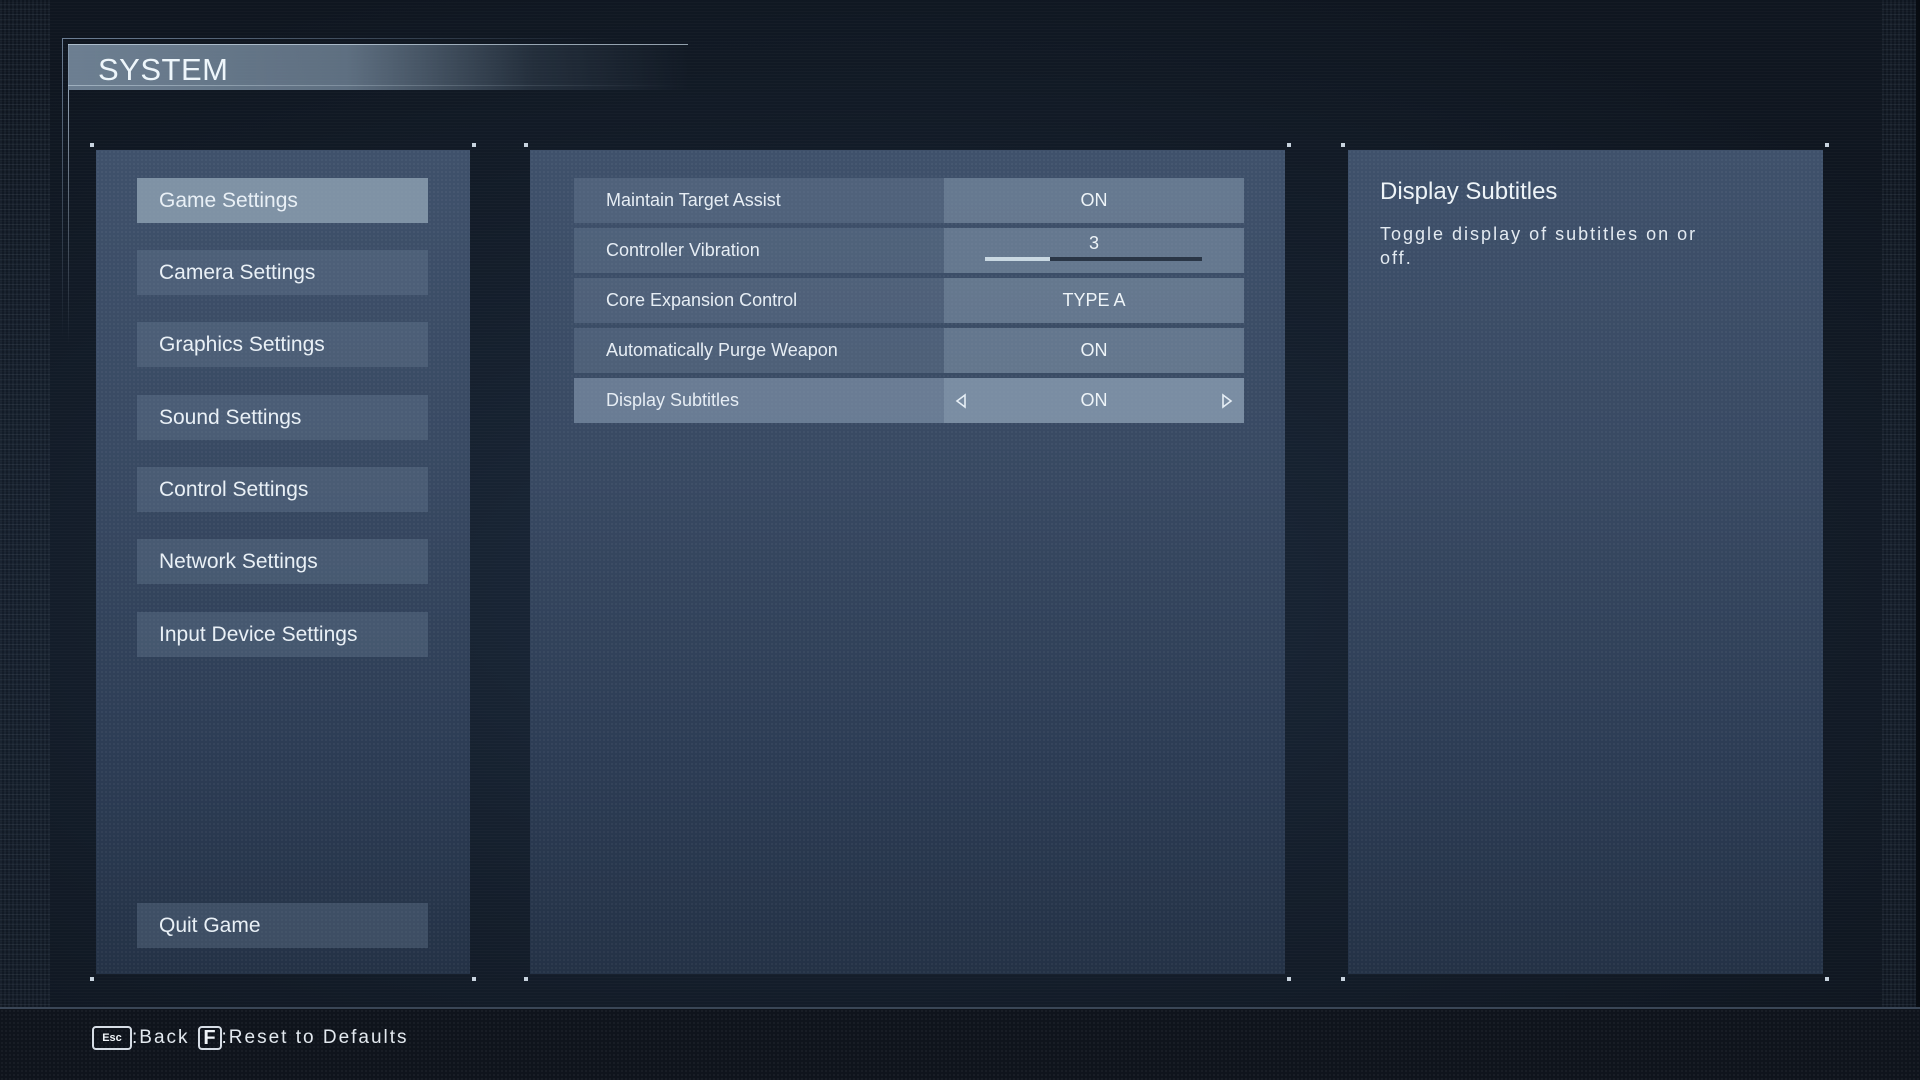  What do you see at coordinates (1094, 300) in the screenshot?
I see `setting-value: TYPE A` at bounding box center [1094, 300].